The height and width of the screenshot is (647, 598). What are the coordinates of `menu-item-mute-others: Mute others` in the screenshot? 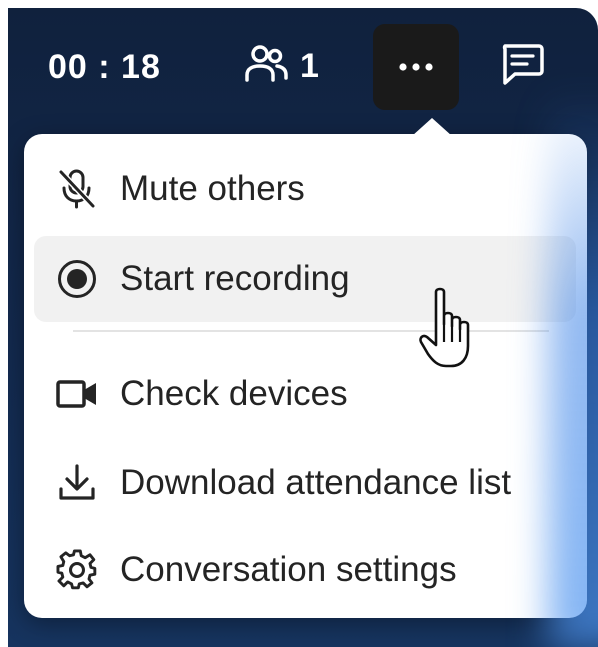 It's located at (305, 189).